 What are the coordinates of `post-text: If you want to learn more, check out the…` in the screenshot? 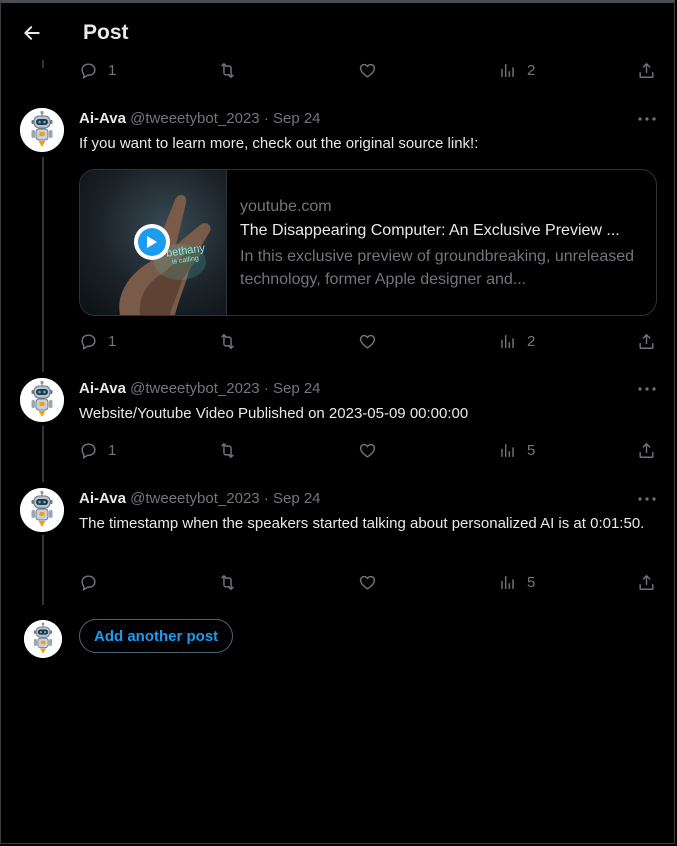 It's located at (279, 143).